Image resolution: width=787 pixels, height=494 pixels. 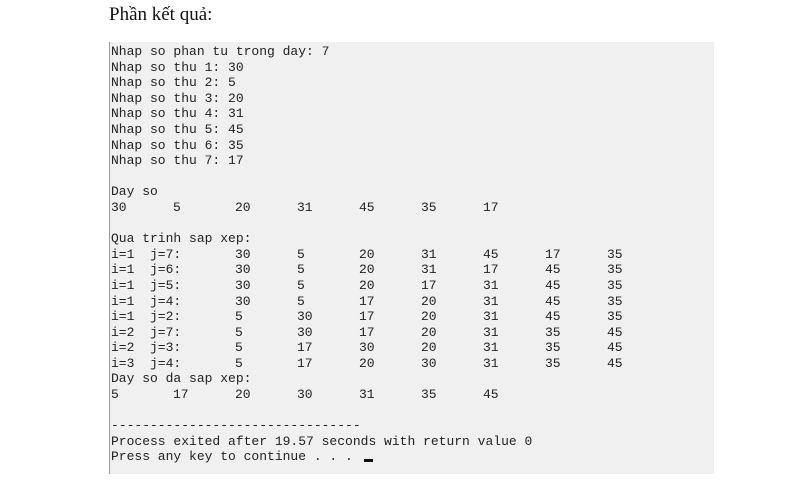 What do you see at coordinates (177, 114) in the screenshot?
I see `input-line: Nhap so thu 4: 31` at bounding box center [177, 114].